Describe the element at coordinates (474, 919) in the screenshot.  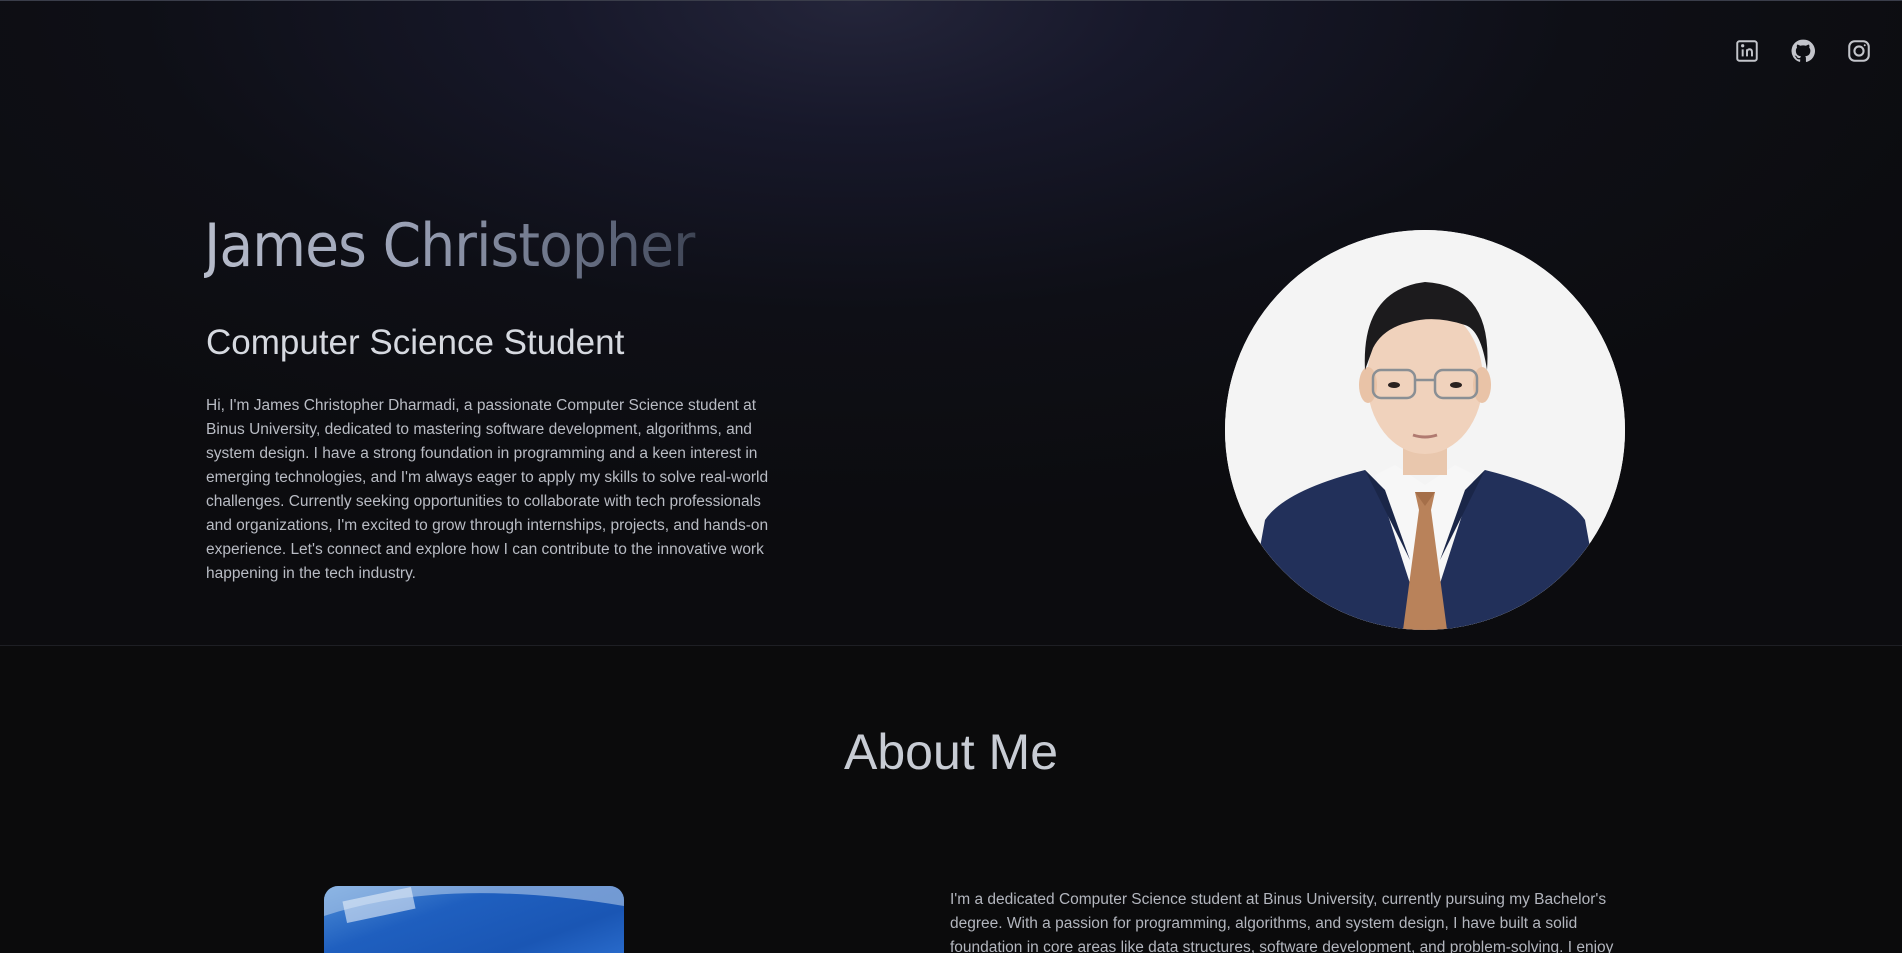
I see `about-photo` at that location.